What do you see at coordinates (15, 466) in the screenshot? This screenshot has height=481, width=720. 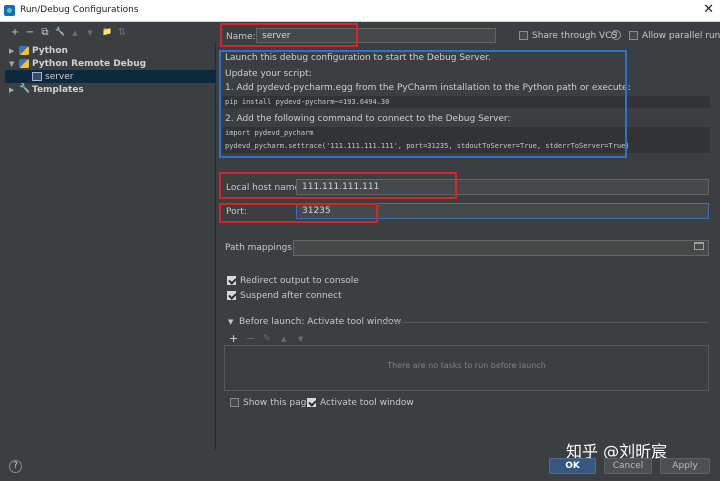 I see `help-button: ?` at bounding box center [15, 466].